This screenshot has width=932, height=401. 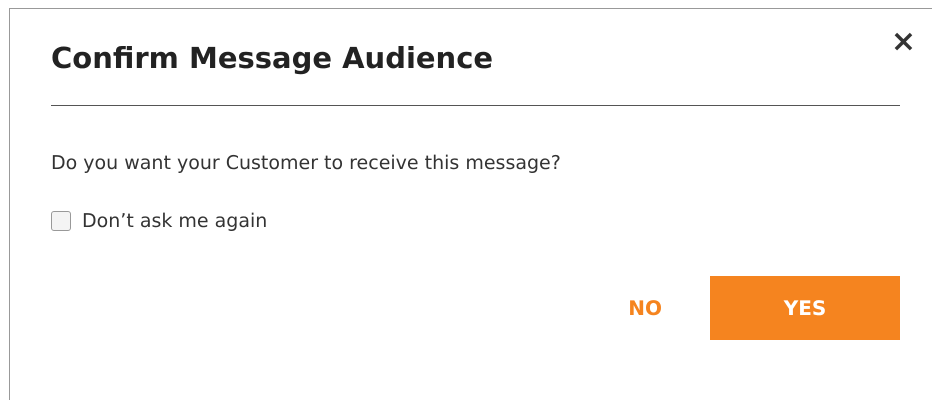 I want to click on checkbox-label: Don’t ask me again, so click(x=175, y=221).